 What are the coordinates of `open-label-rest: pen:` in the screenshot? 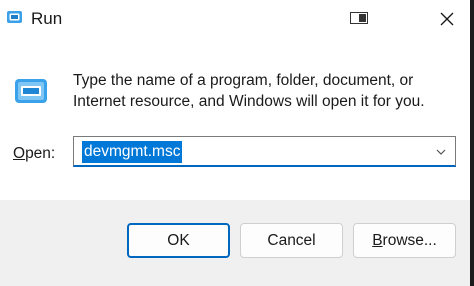 It's located at (40, 153).